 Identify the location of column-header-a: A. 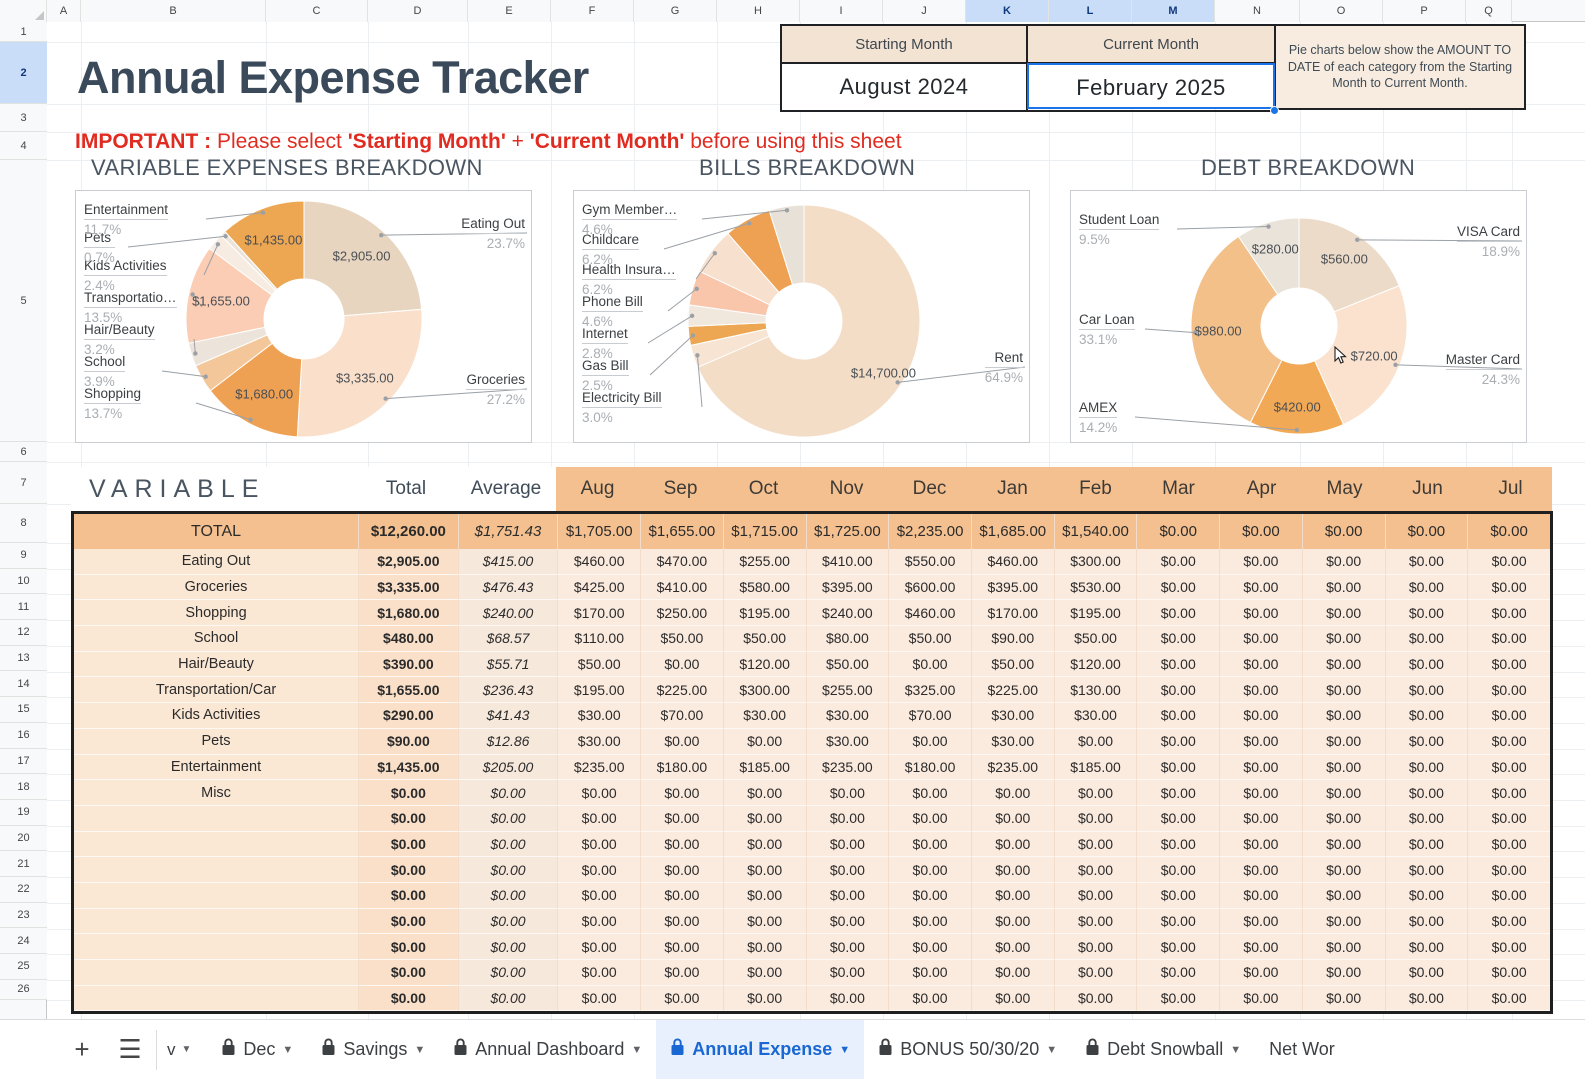
(64, 11).